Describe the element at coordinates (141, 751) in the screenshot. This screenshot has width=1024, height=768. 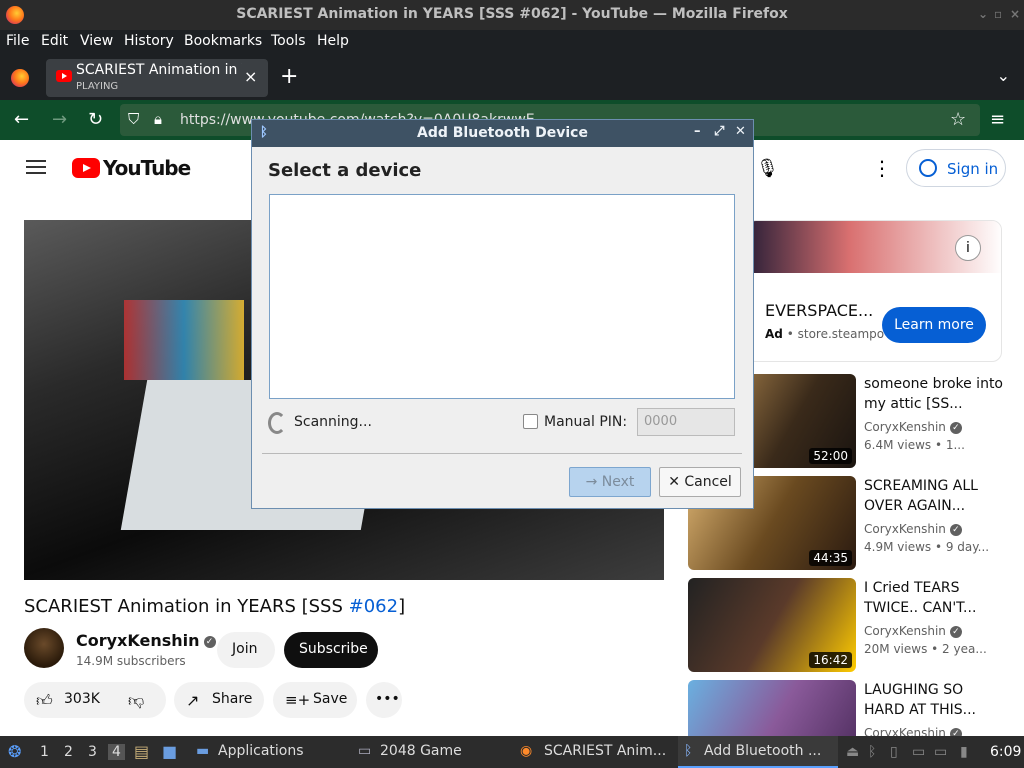
I see `file-manager-icon: ▤` at that location.